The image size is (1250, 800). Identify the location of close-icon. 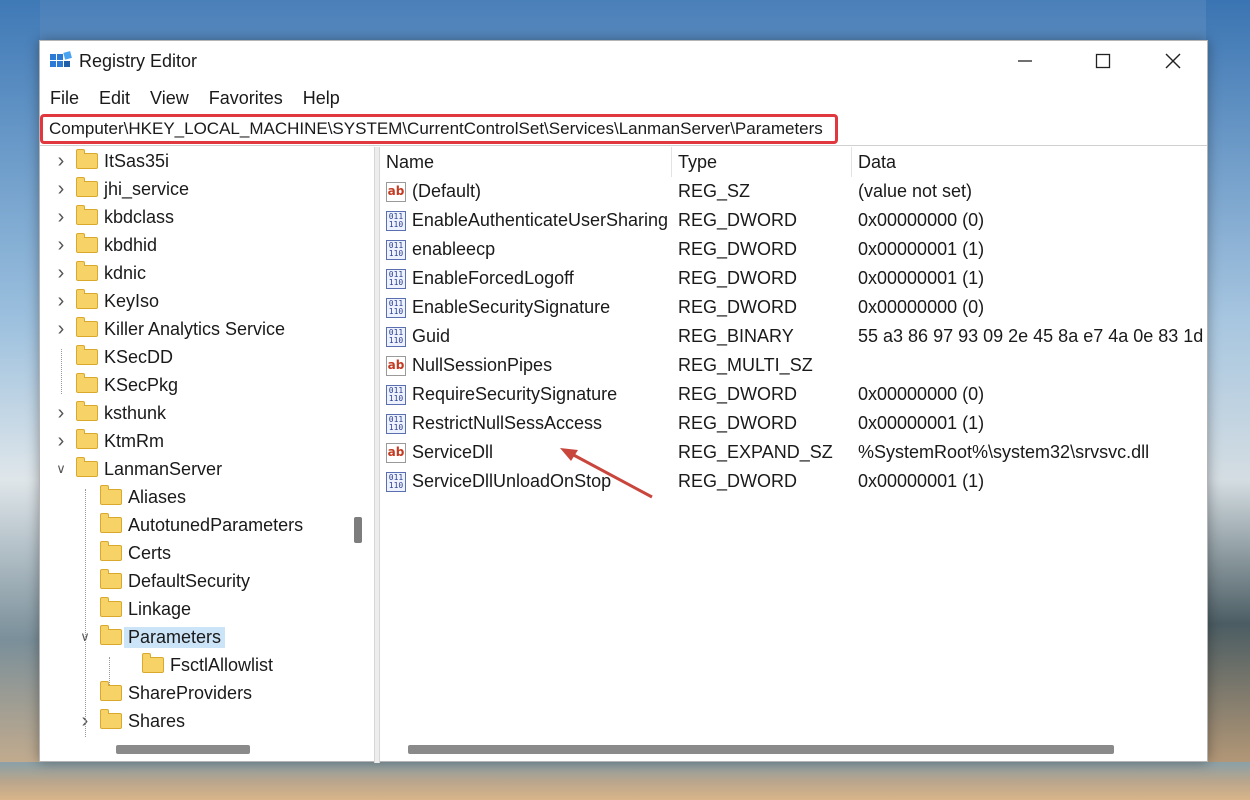
(1173, 61).